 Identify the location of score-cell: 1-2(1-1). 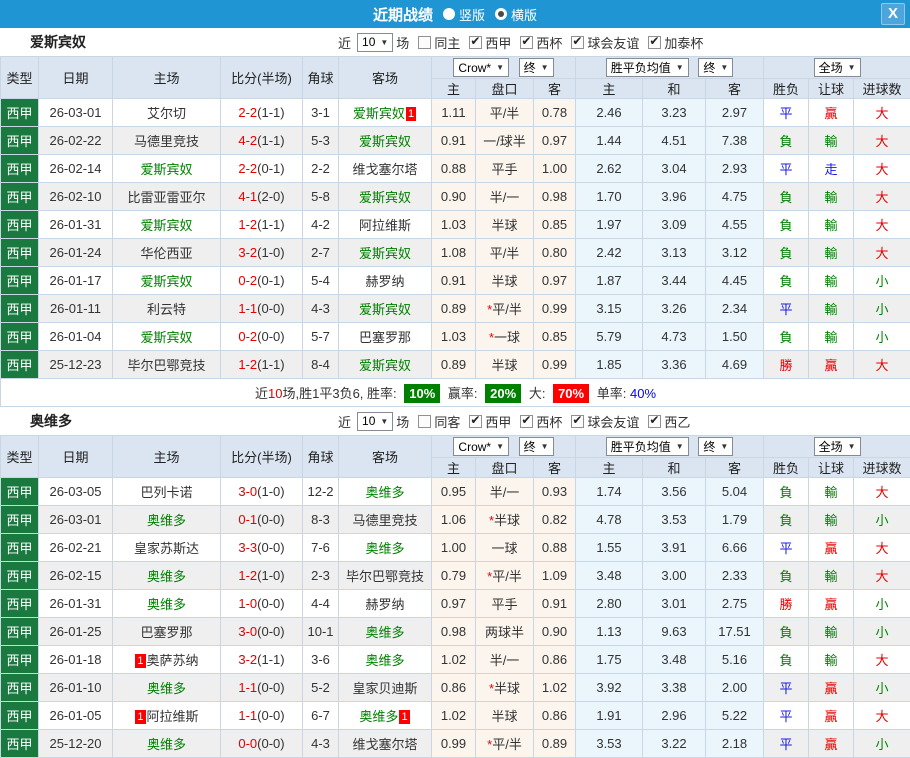
(262, 365).